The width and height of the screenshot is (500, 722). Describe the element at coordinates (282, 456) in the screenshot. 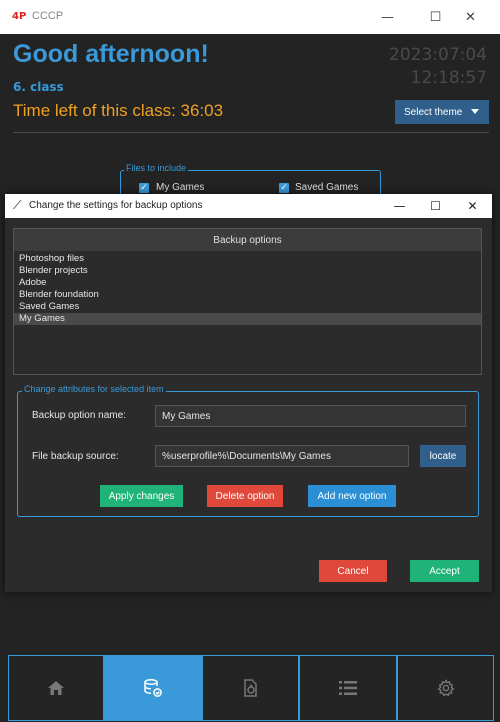

I see `file-backup-source-input: %userprofile%\Documents\My Games` at that location.